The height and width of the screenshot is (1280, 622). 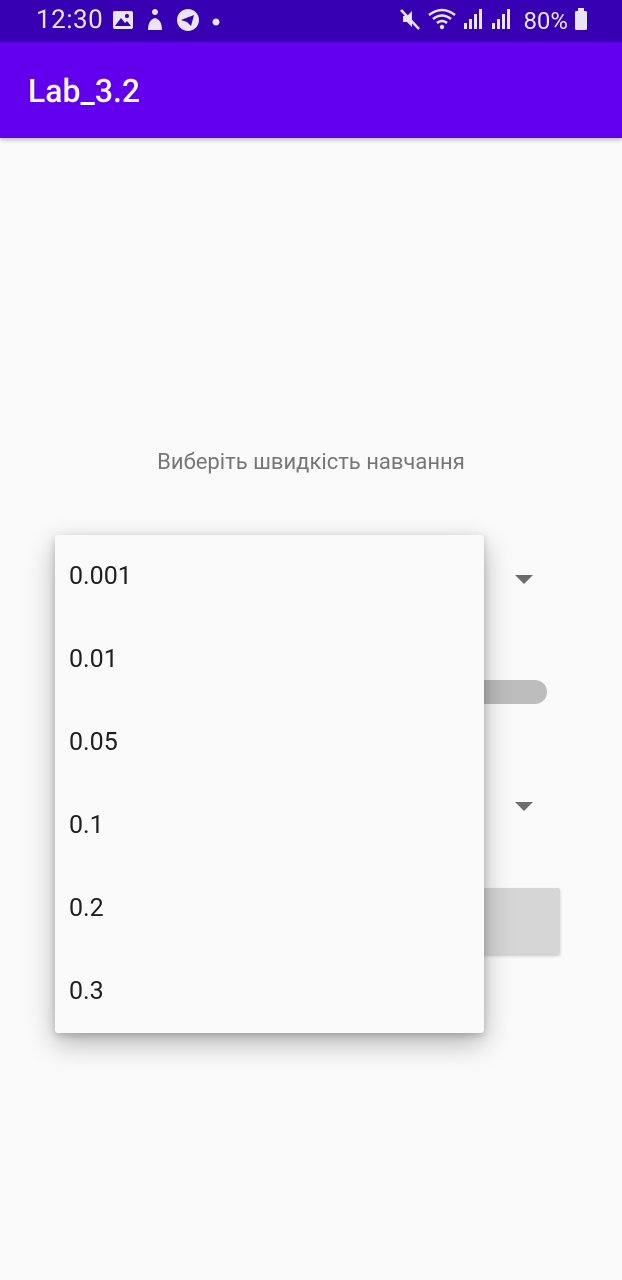 I want to click on status-bar: 12:30 80%, so click(x=311, y=21).